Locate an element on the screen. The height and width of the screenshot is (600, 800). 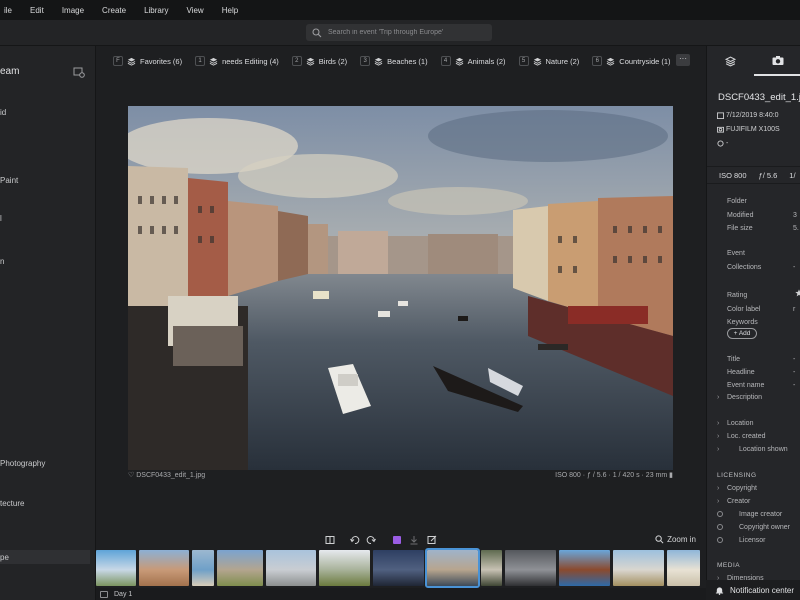
metadata-label: Event name is located at coordinates (746, 385).